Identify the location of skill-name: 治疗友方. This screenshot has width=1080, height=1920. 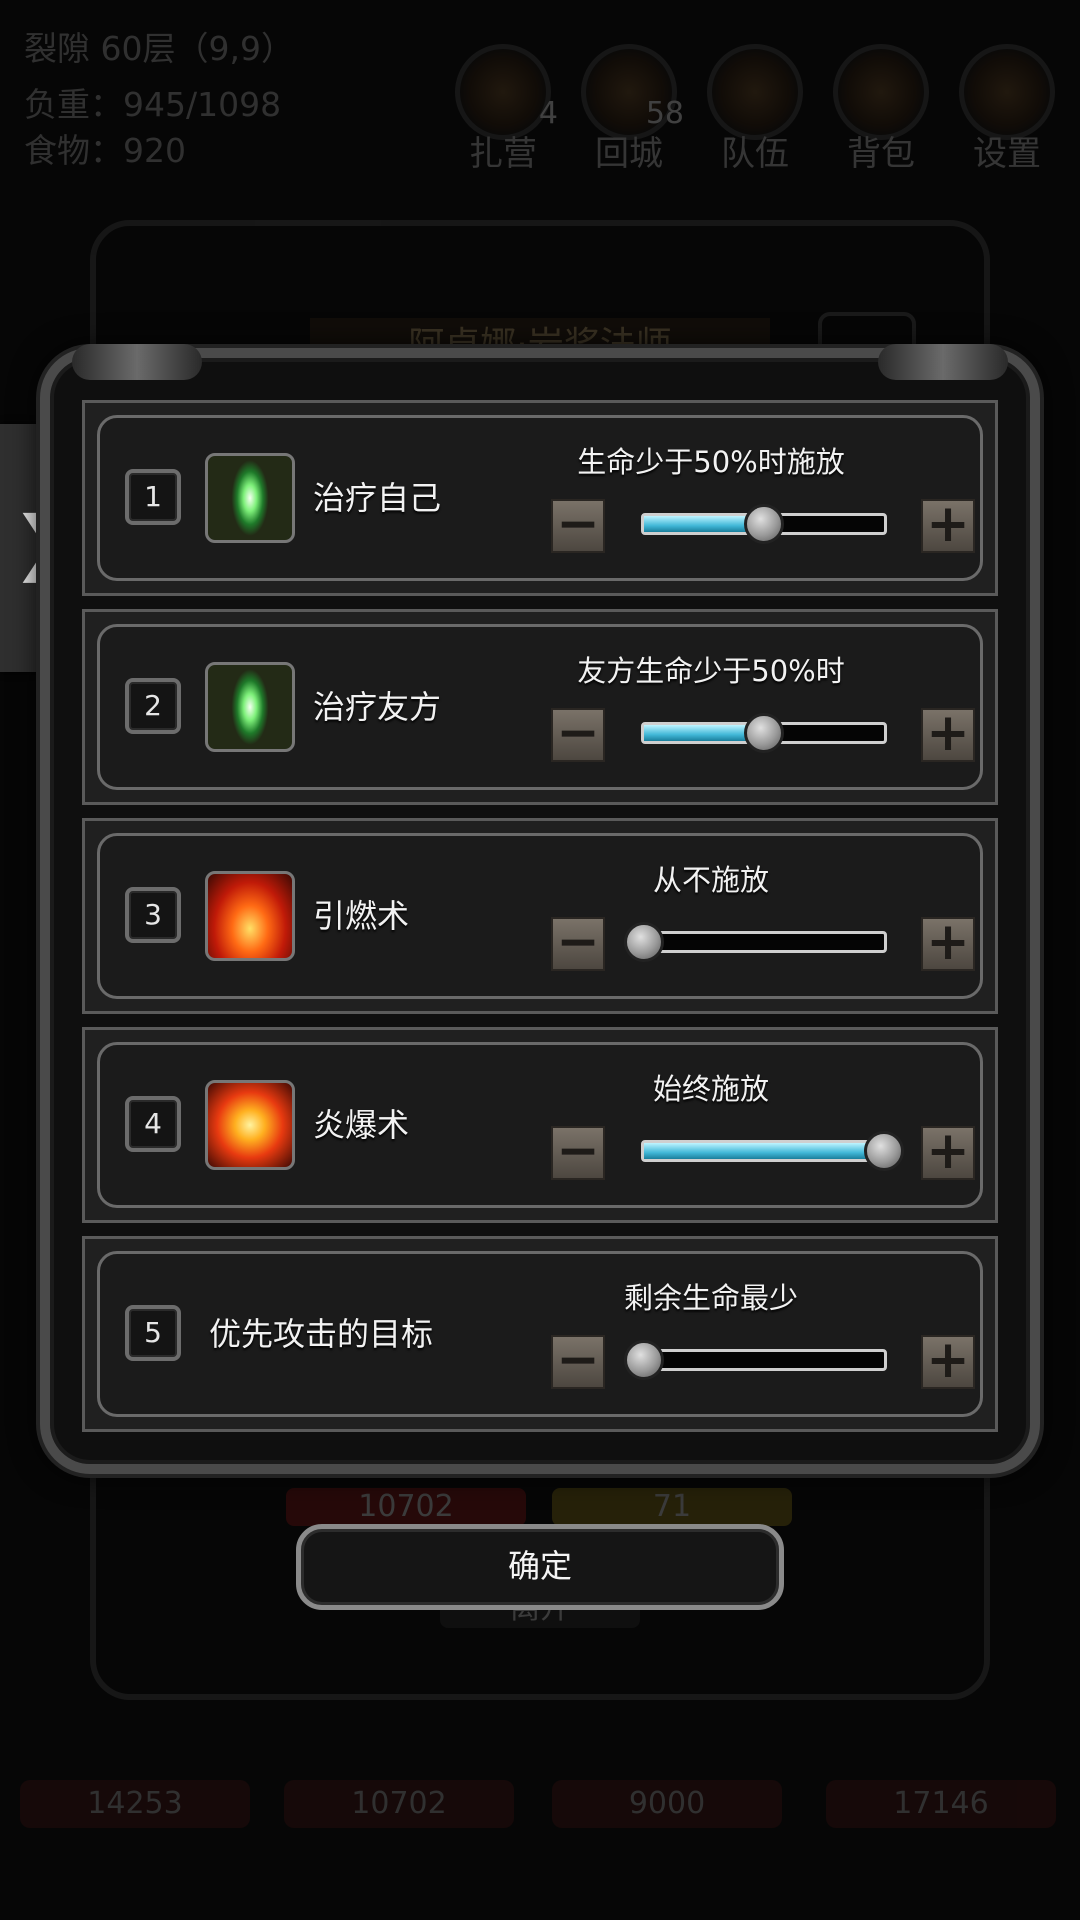
(377, 707).